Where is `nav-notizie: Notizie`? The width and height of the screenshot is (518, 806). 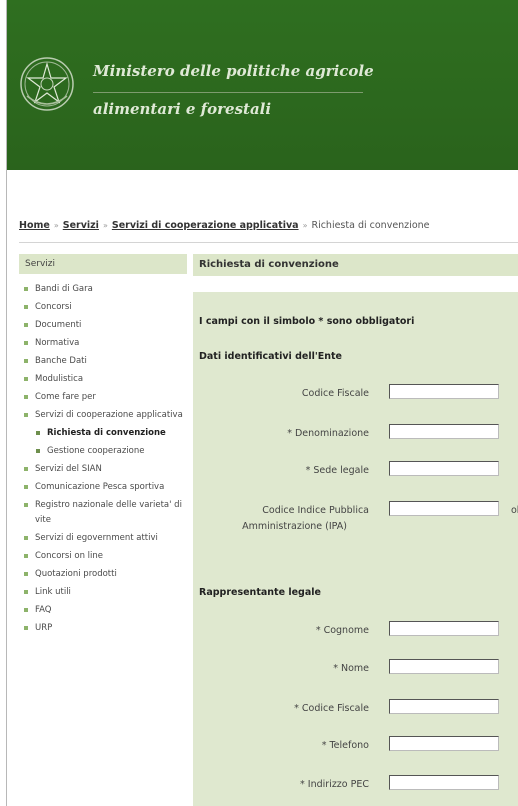
nav-notizie: Notizie is located at coordinates (118, 191).